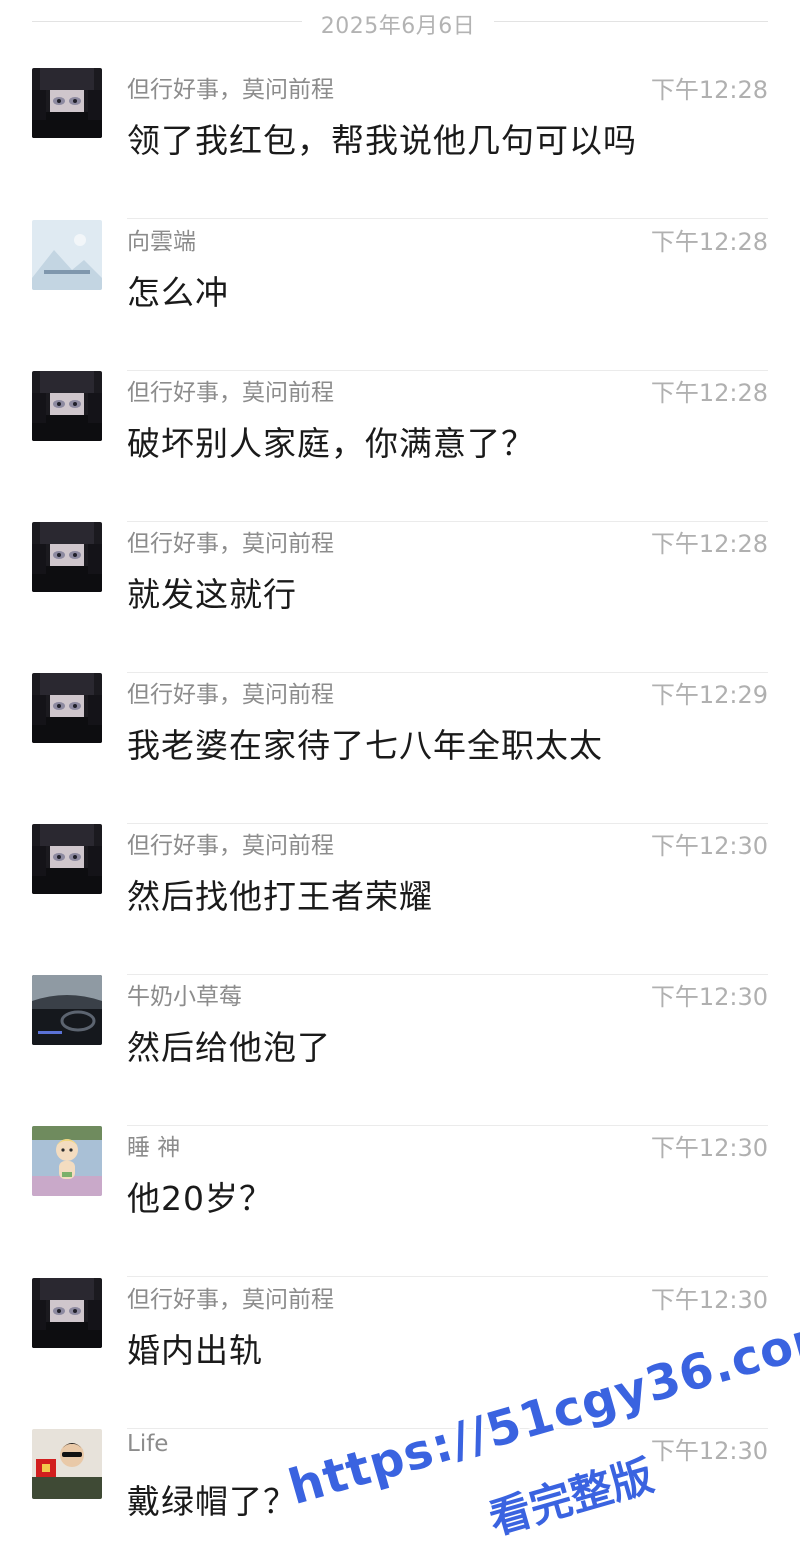  What do you see at coordinates (400, 1498) in the screenshot?
I see `chat-message: Life 下午12:30 戴绿帽了？` at bounding box center [400, 1498].